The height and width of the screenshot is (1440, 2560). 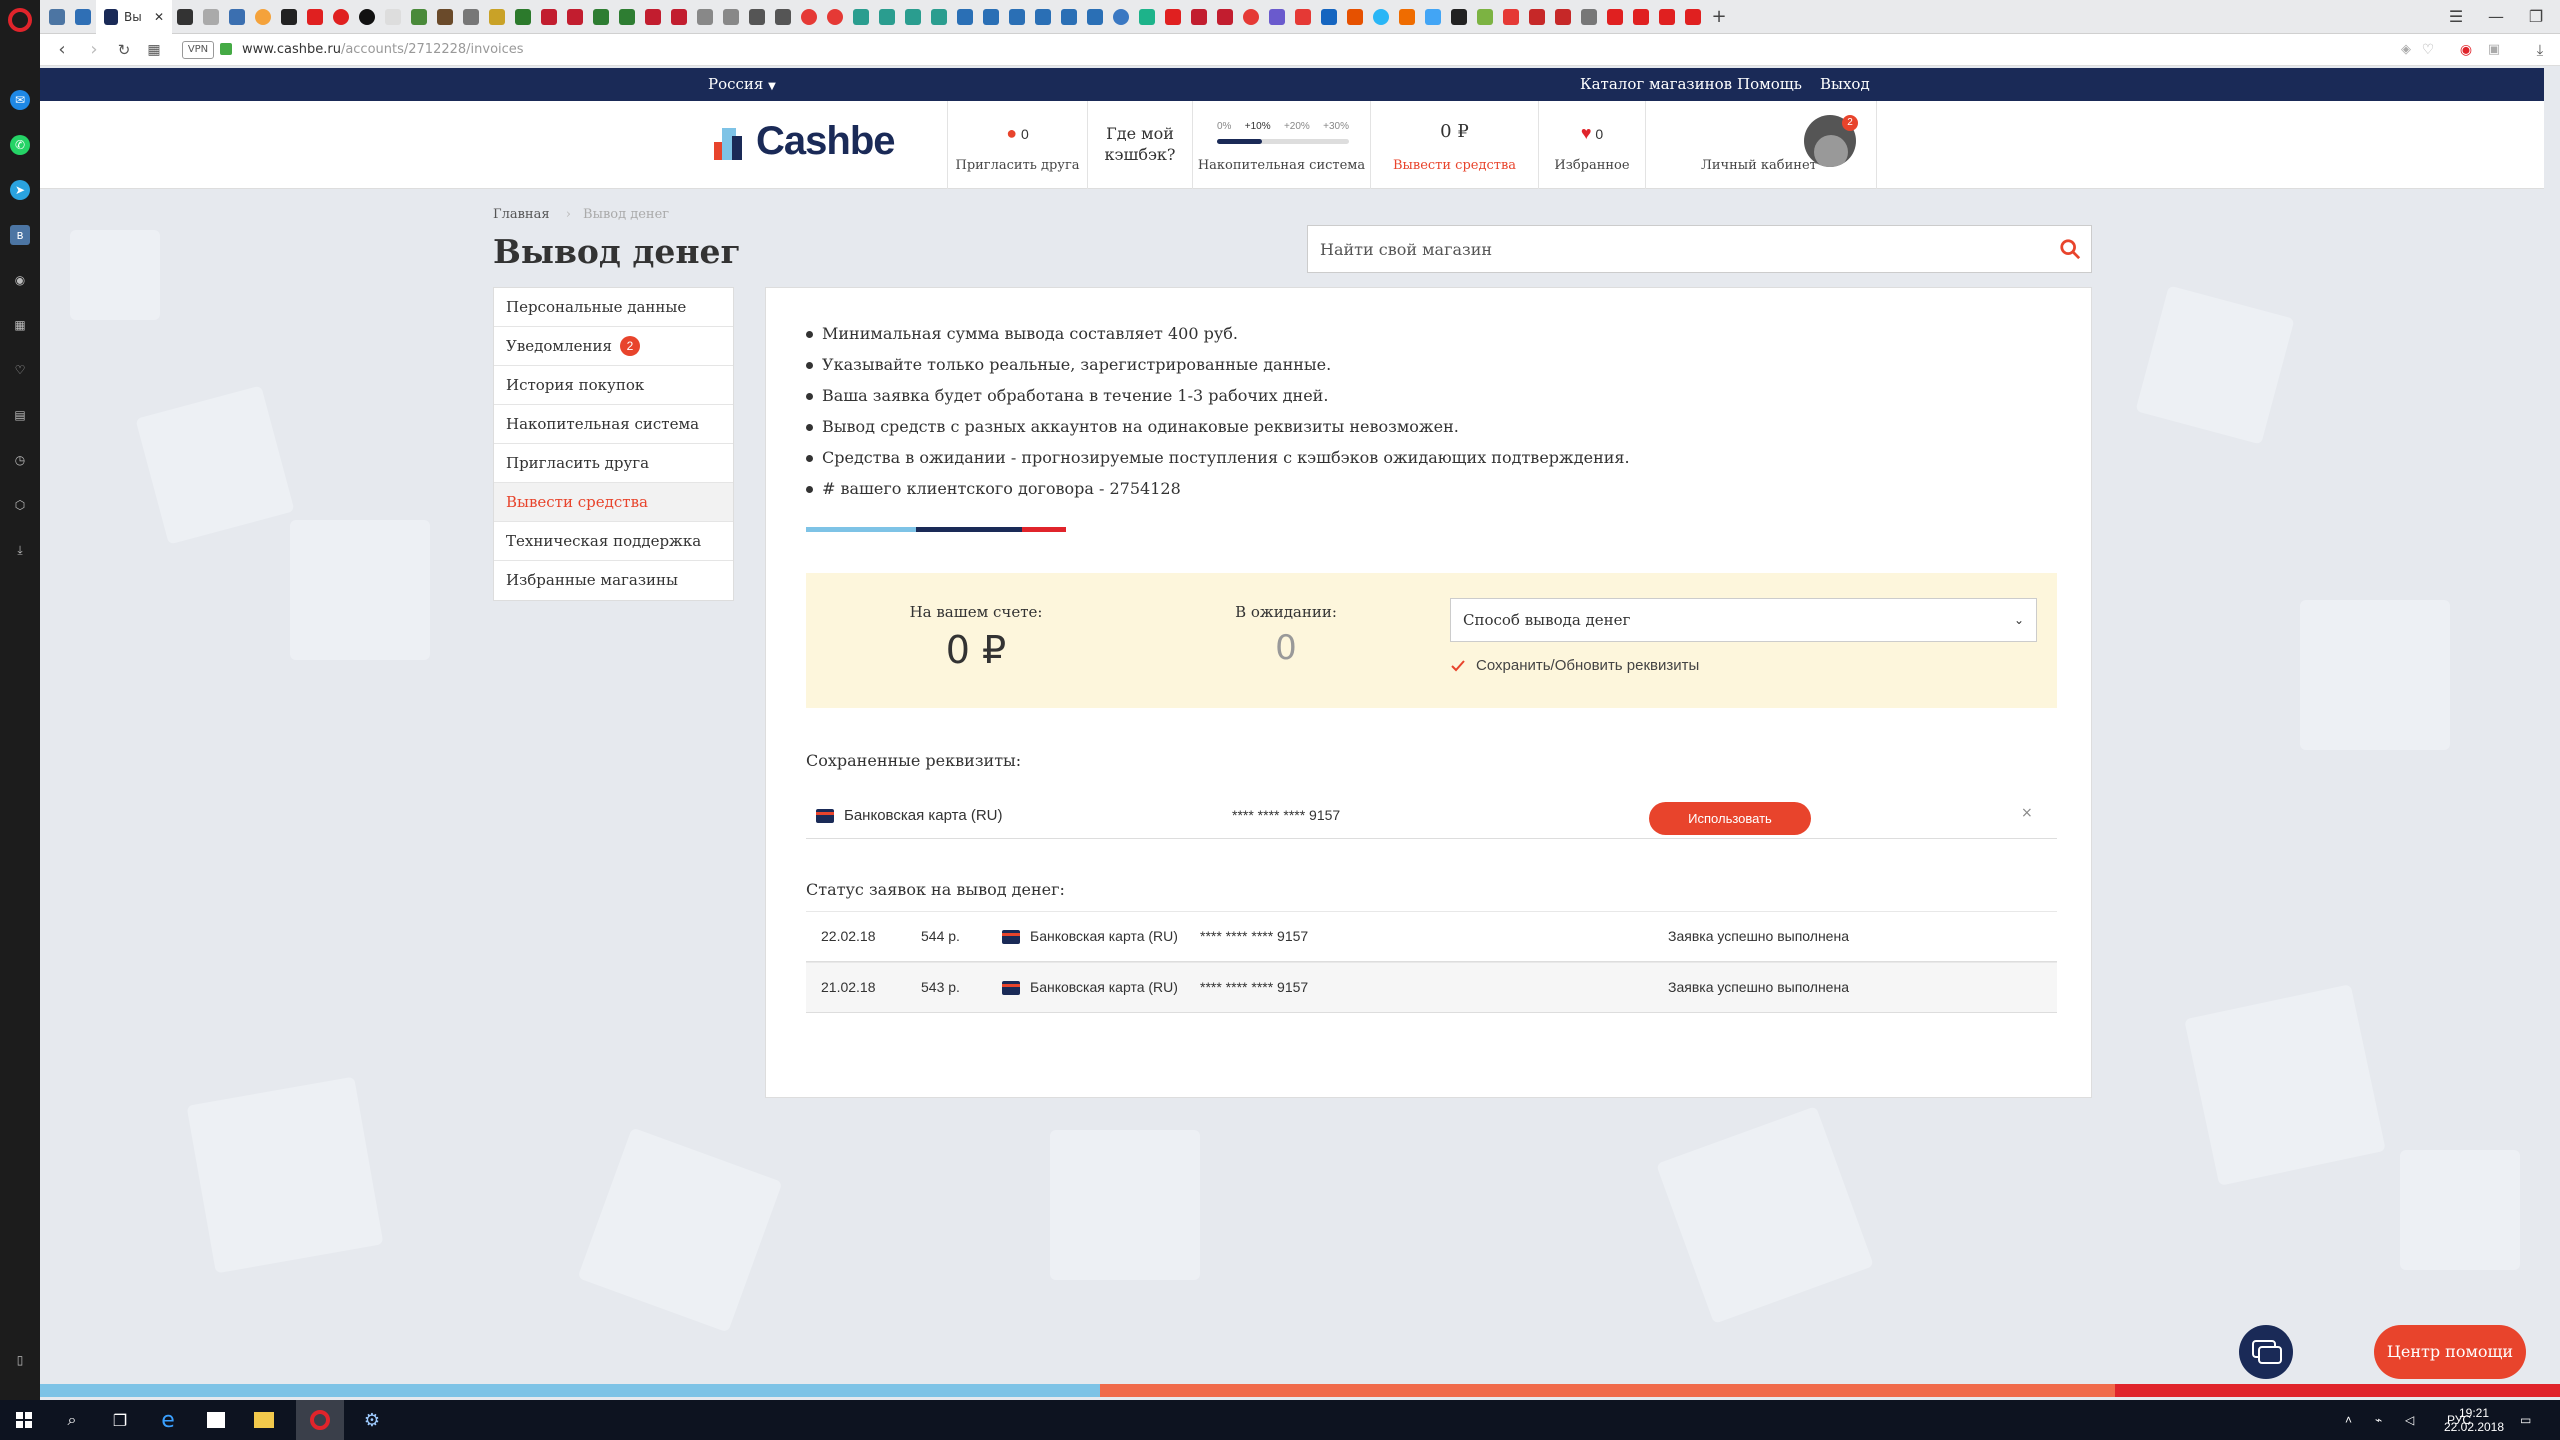 I want to click on withdraw-cell: 0 ₽ Вывести средства, so click(x=1454, y=145).